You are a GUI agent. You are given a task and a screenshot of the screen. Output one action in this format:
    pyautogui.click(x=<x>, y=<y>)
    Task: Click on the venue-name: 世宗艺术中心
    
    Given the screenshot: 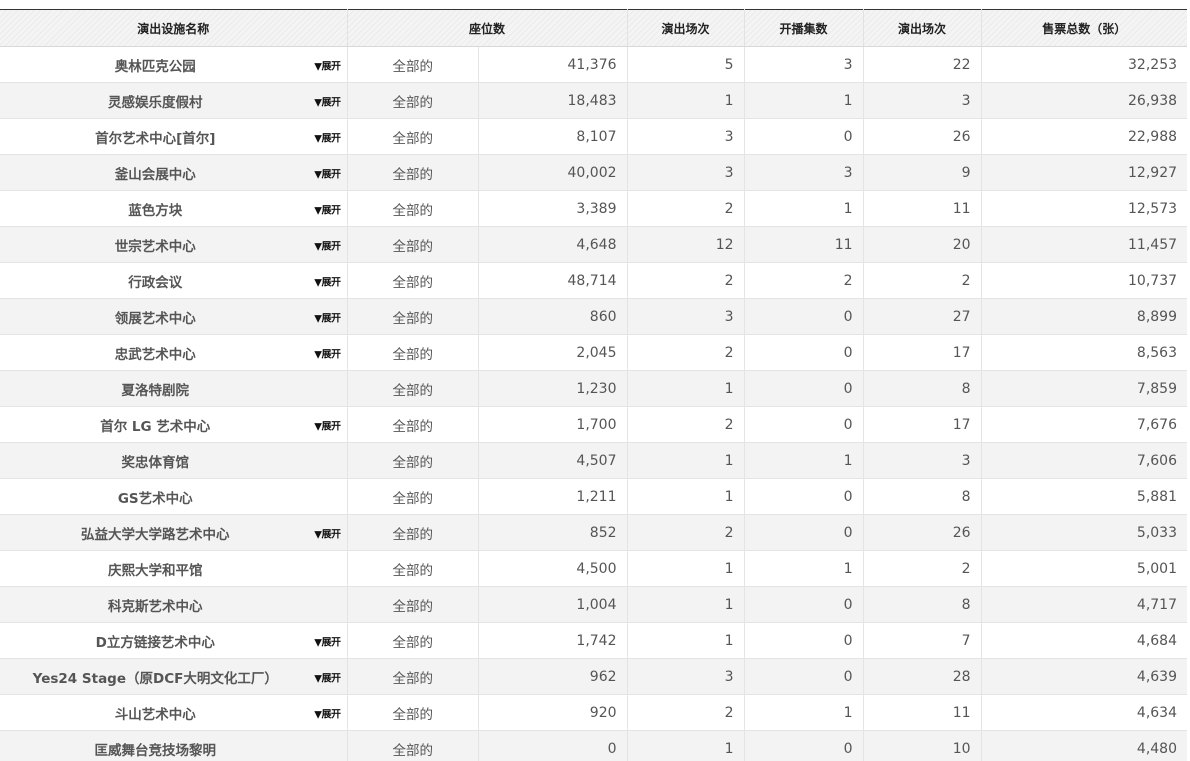 What is the action you would take?
    pyautogui.click(x=173, y=245)
    